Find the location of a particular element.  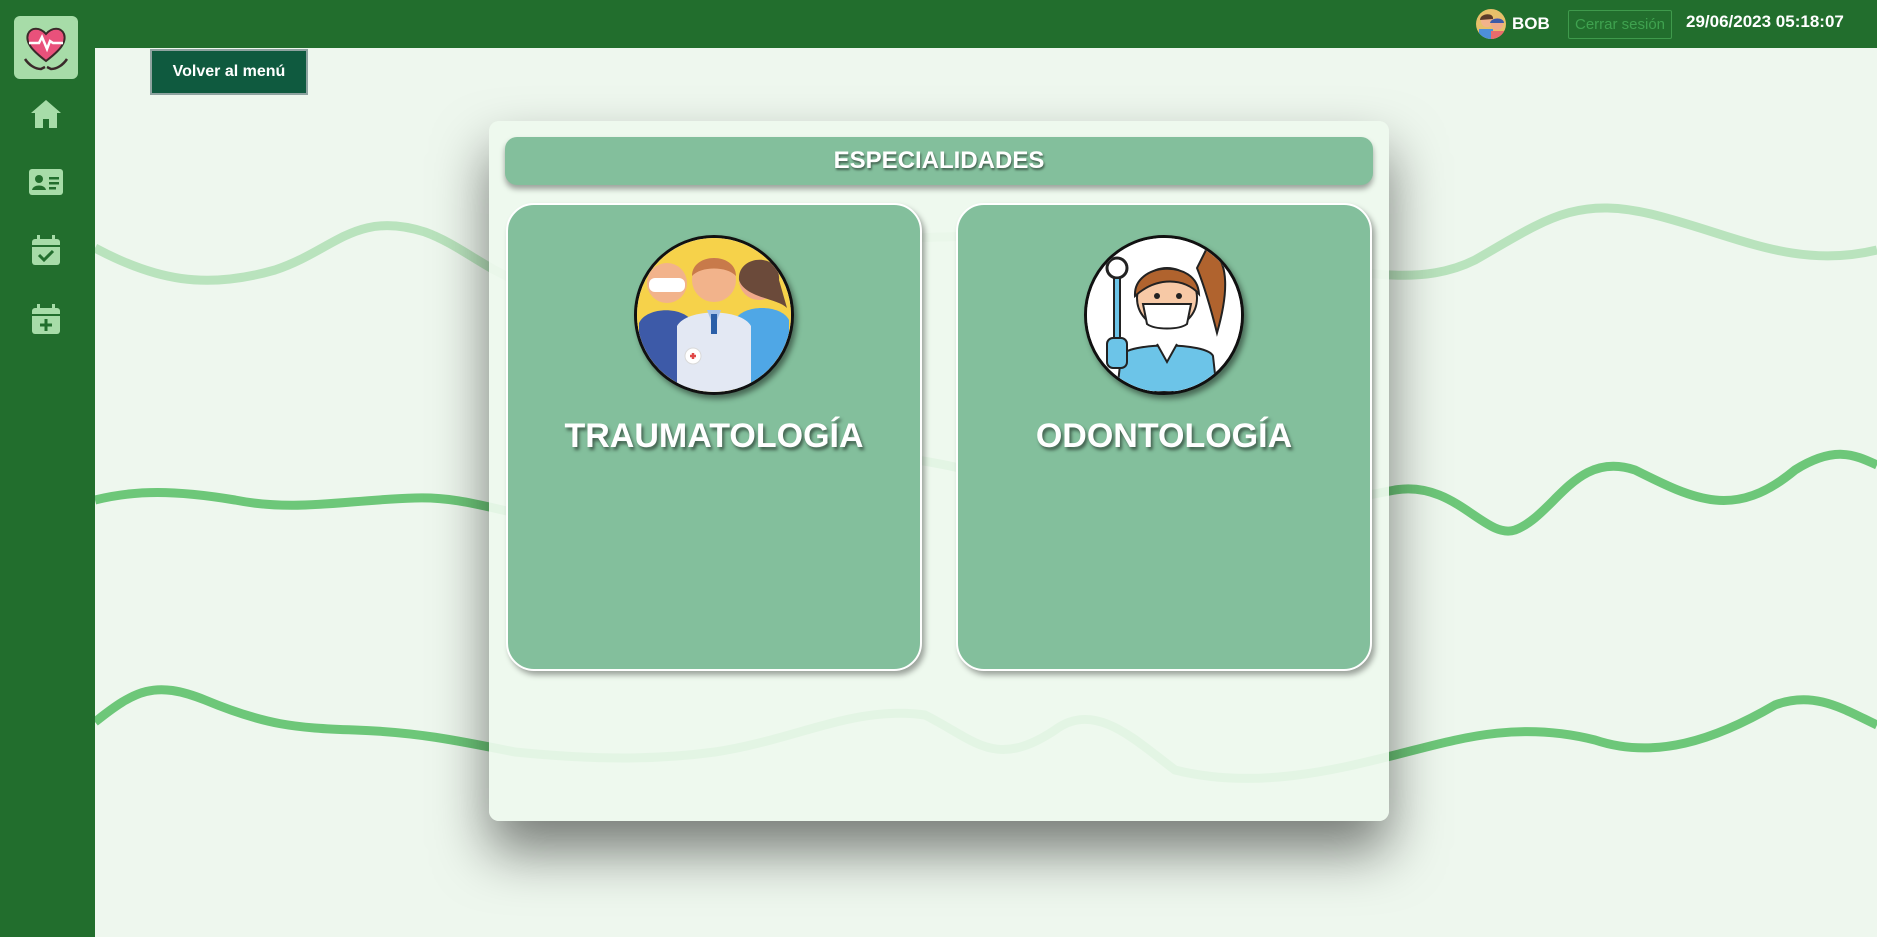

id-card-icon is located at coordinates (46, 182).